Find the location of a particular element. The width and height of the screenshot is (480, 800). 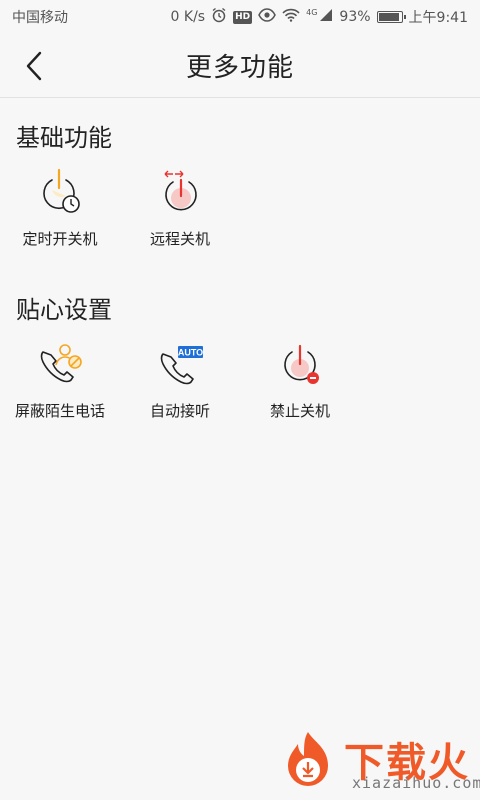

feature-block-stranger-call: 屏蔽陌生电话 is located at coordinates (60, 380).